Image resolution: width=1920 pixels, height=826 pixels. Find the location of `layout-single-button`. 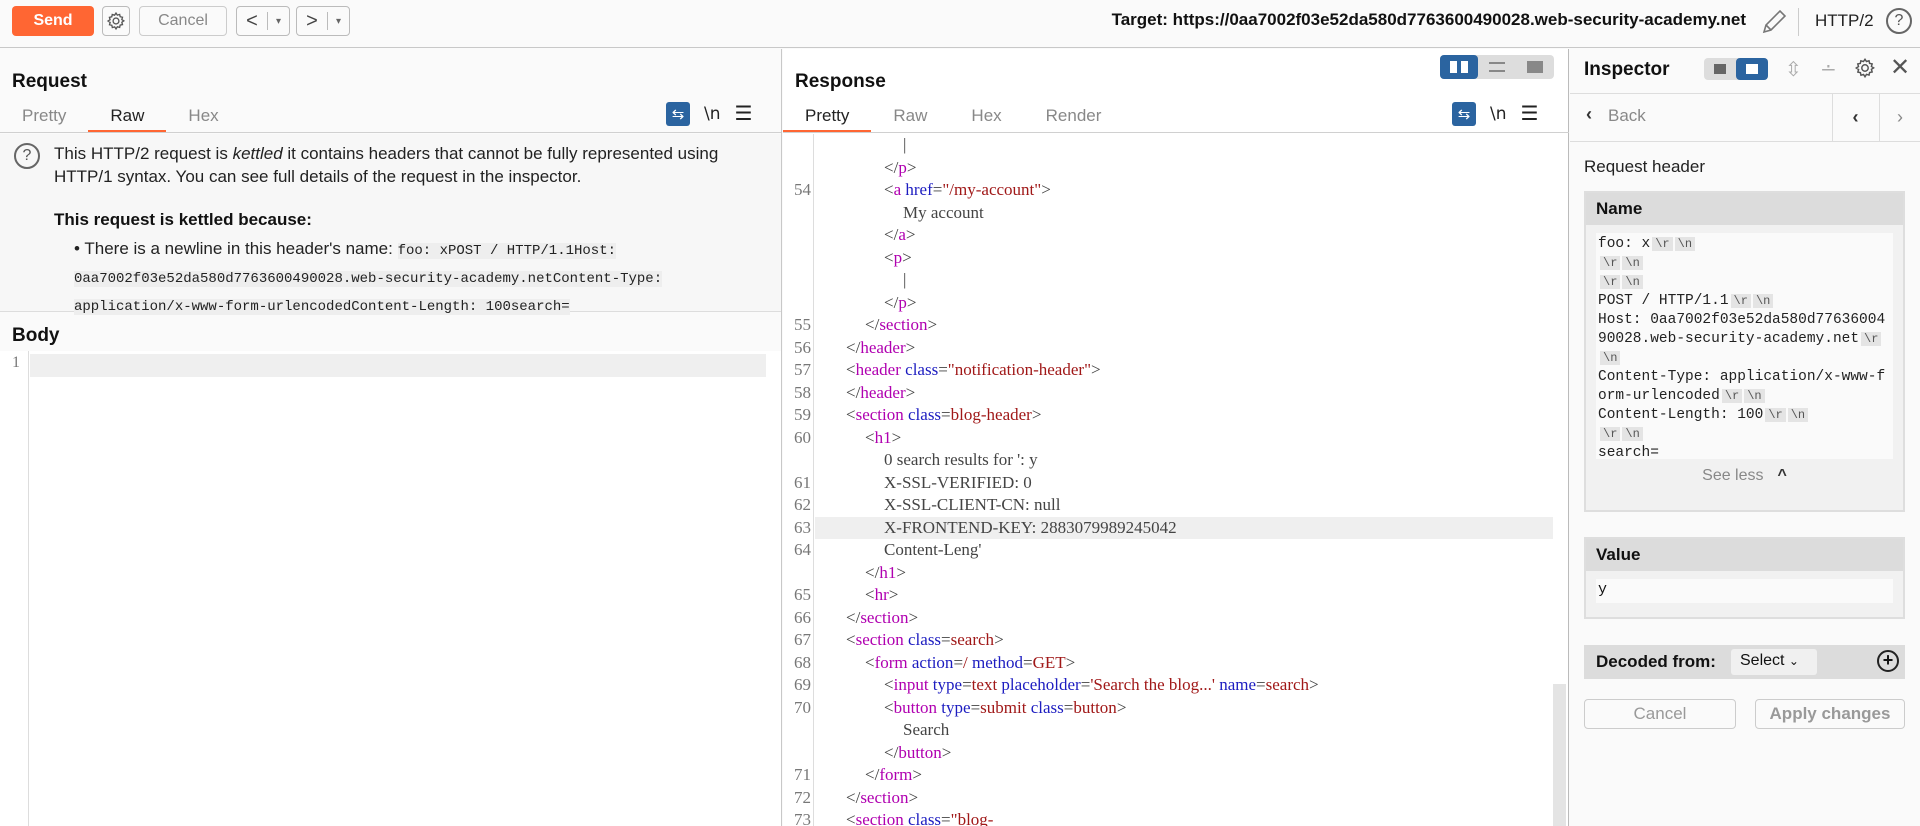

layout-single-button is located at coordinates (1535, 67).